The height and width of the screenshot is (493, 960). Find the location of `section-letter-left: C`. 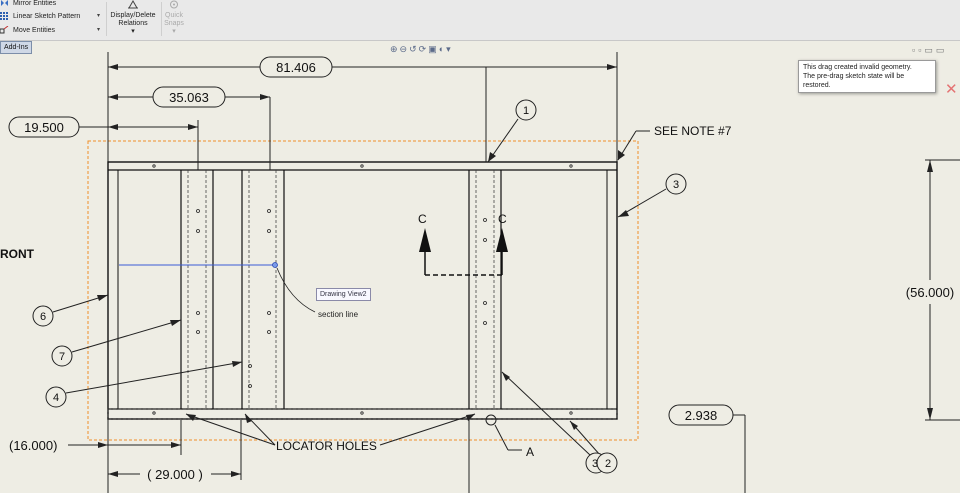

section-letter-left: C is located at coordinates (422, 219).